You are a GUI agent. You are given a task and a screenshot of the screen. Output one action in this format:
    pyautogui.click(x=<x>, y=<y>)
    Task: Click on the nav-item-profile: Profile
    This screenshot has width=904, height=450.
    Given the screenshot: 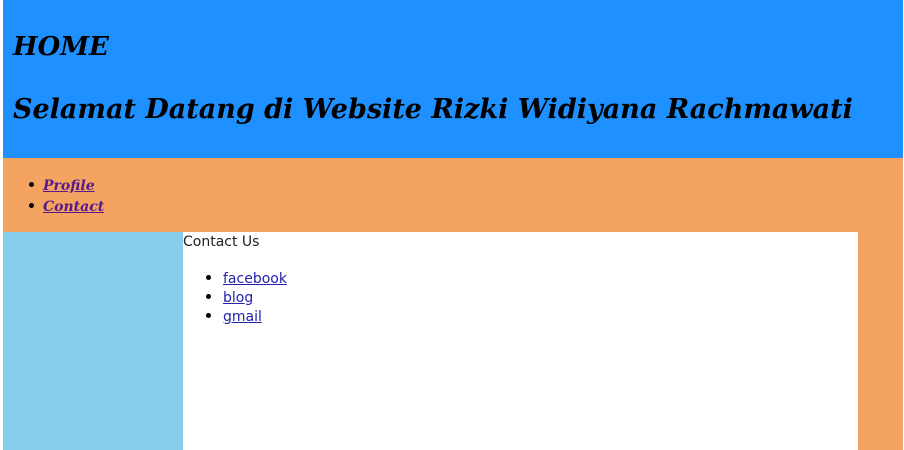 What is the action you would take?
    pyautogui.click(x=66, y=184)
    